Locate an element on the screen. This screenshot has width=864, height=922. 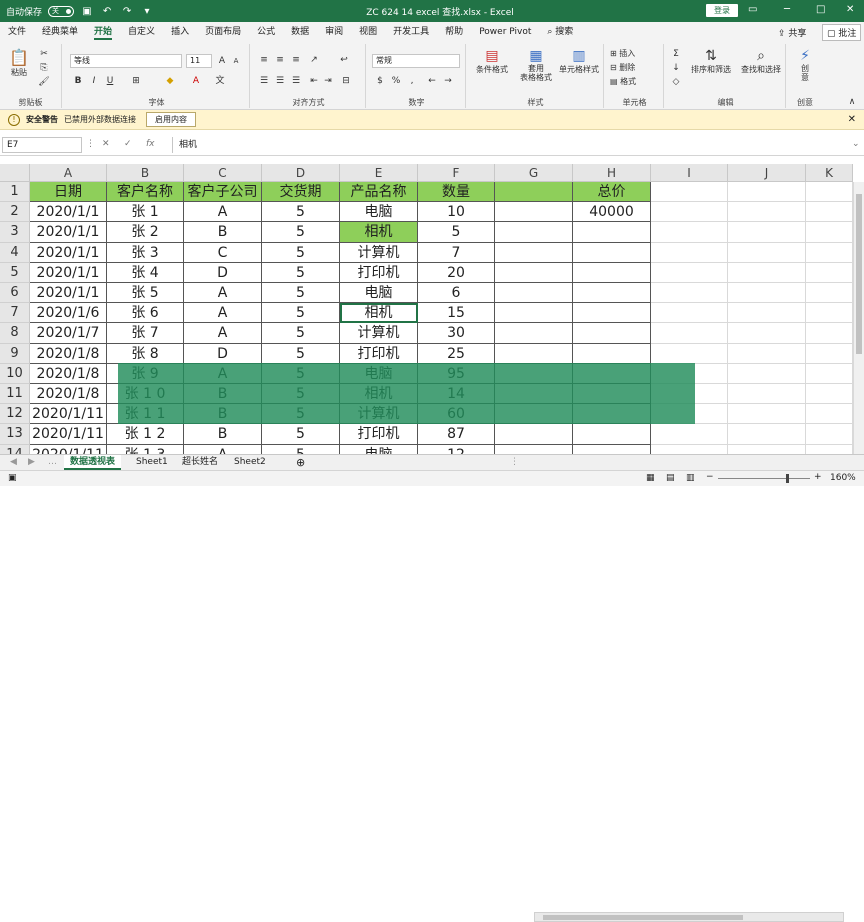
grid-cell: 87 is located at coordinates (456, 434).